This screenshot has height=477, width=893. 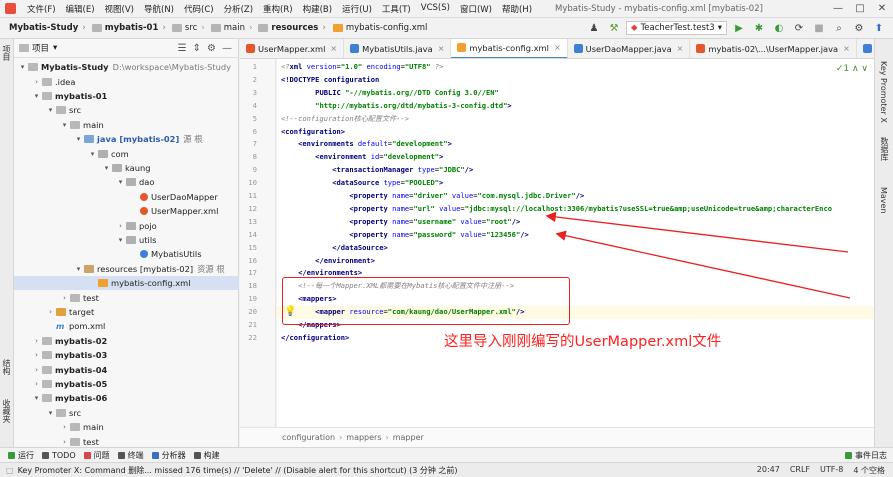 What do you see at coordinates (126, 168) in the screenshot?
I see `tree-item: ▾ kaung` at bounding box center [126, 168].